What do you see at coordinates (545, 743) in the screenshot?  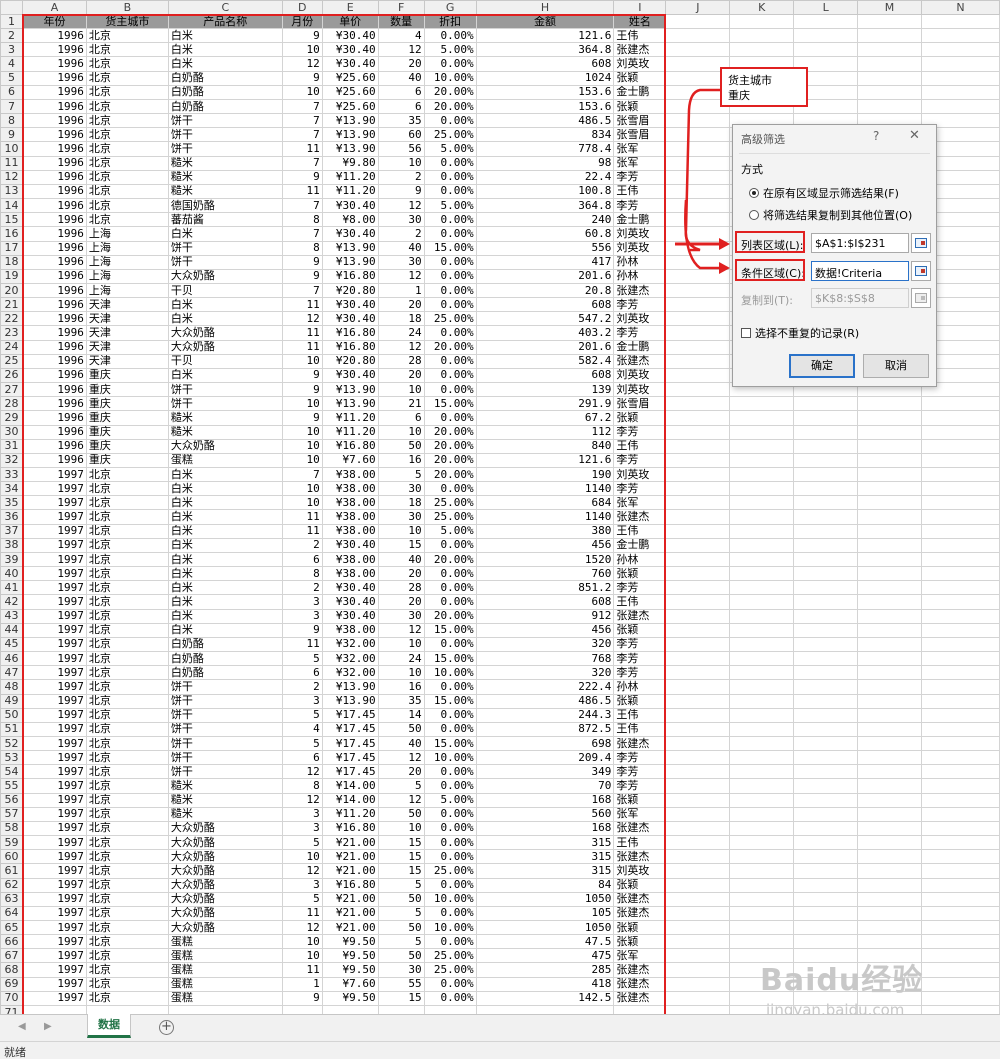 I see `data-cell: 698` at bounding box center [545, 743].